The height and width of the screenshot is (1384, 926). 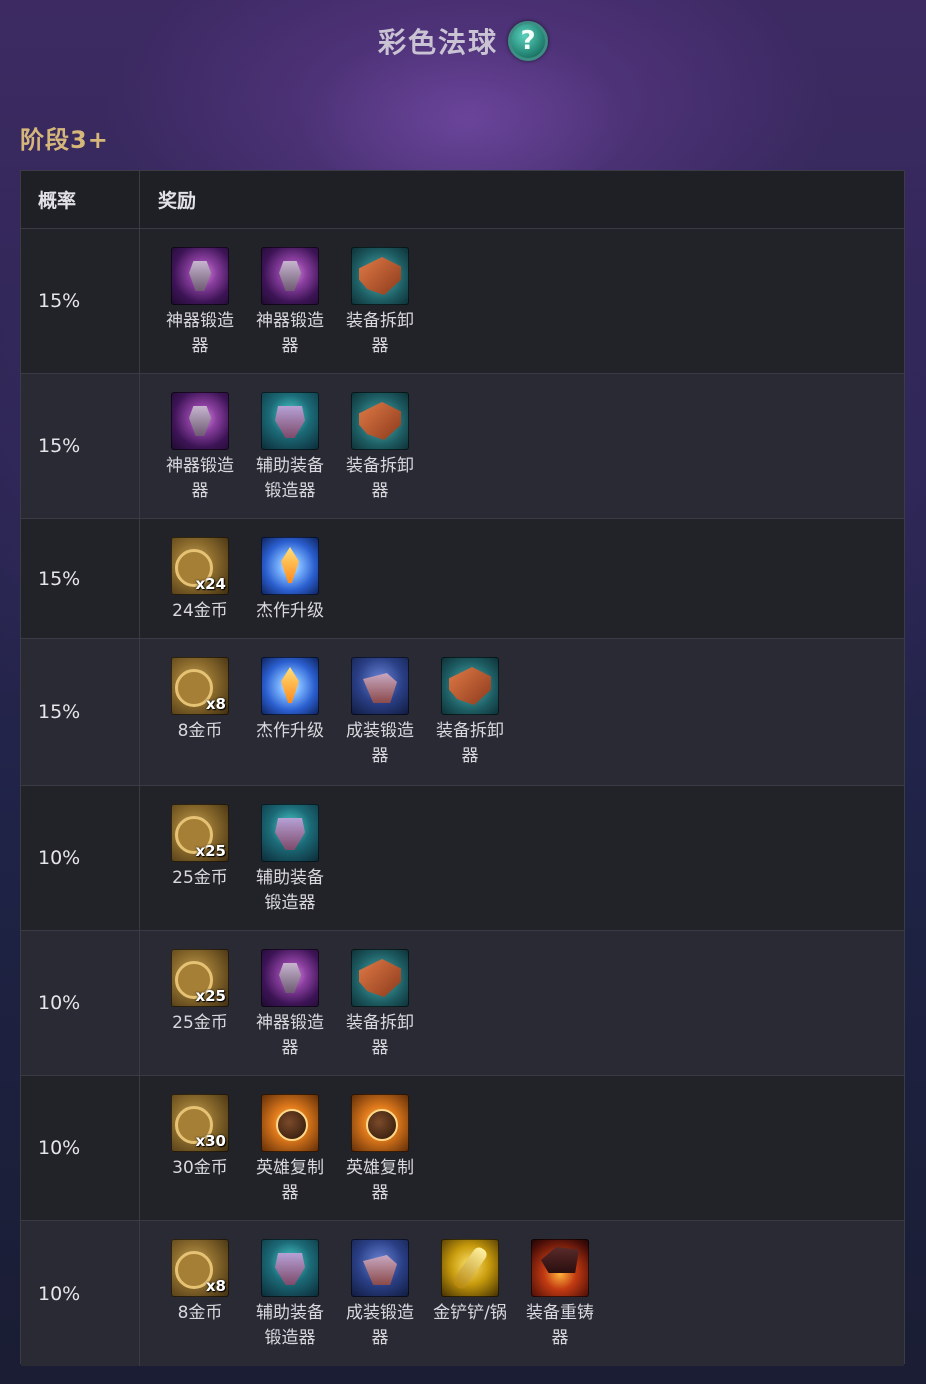 I want to click on table-row: 15% x8 8金币 杰作升级 成装锻造 器装备拆卸 器, so click(x=462, y=712).